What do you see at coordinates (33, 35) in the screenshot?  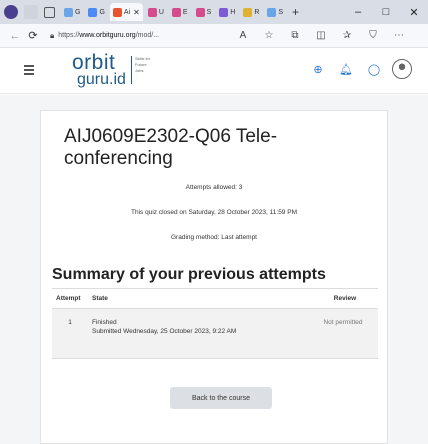 I see `refresh-icon: ⟳` at bounding box center [33, 35].